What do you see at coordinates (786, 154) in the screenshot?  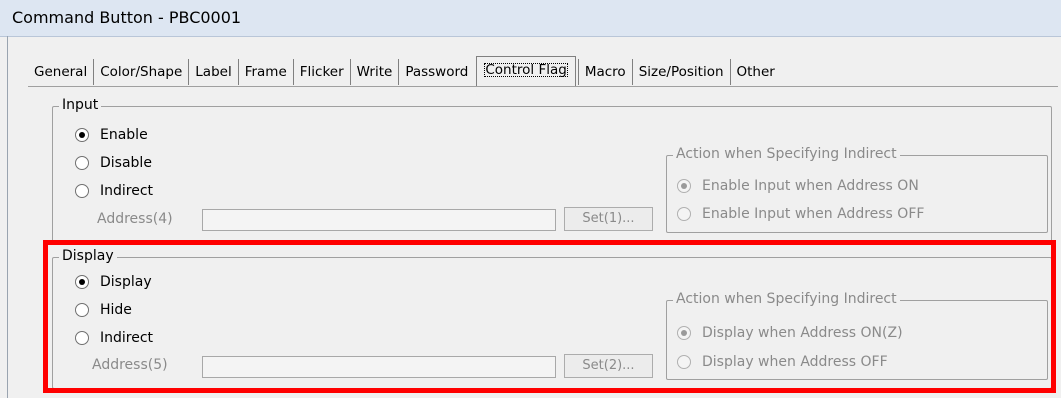 I see `input-indirect-action-title: Action when Specifying Indirect` at bounding box center [786, 154].